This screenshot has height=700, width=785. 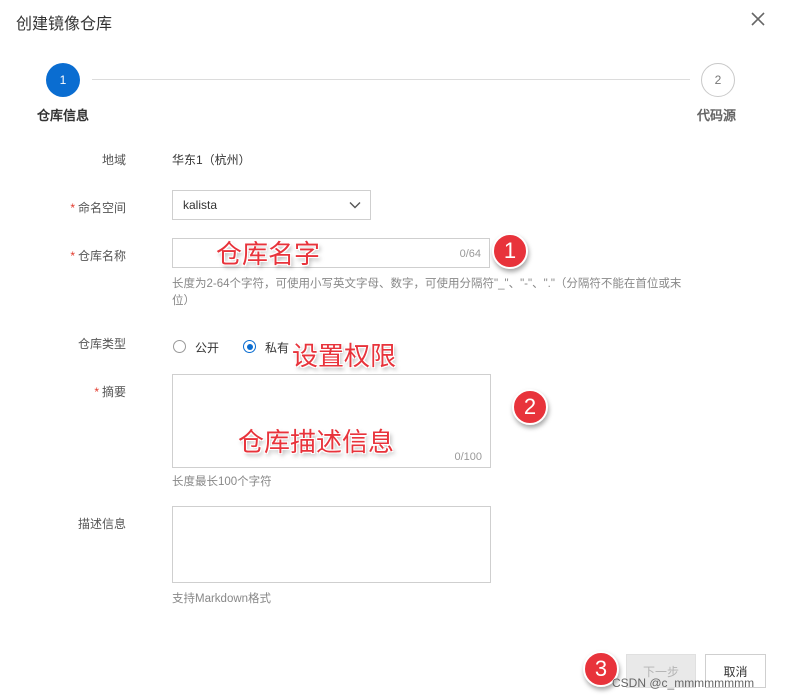 I want to click on chevron-down-icon, so click(x=355, y=205).